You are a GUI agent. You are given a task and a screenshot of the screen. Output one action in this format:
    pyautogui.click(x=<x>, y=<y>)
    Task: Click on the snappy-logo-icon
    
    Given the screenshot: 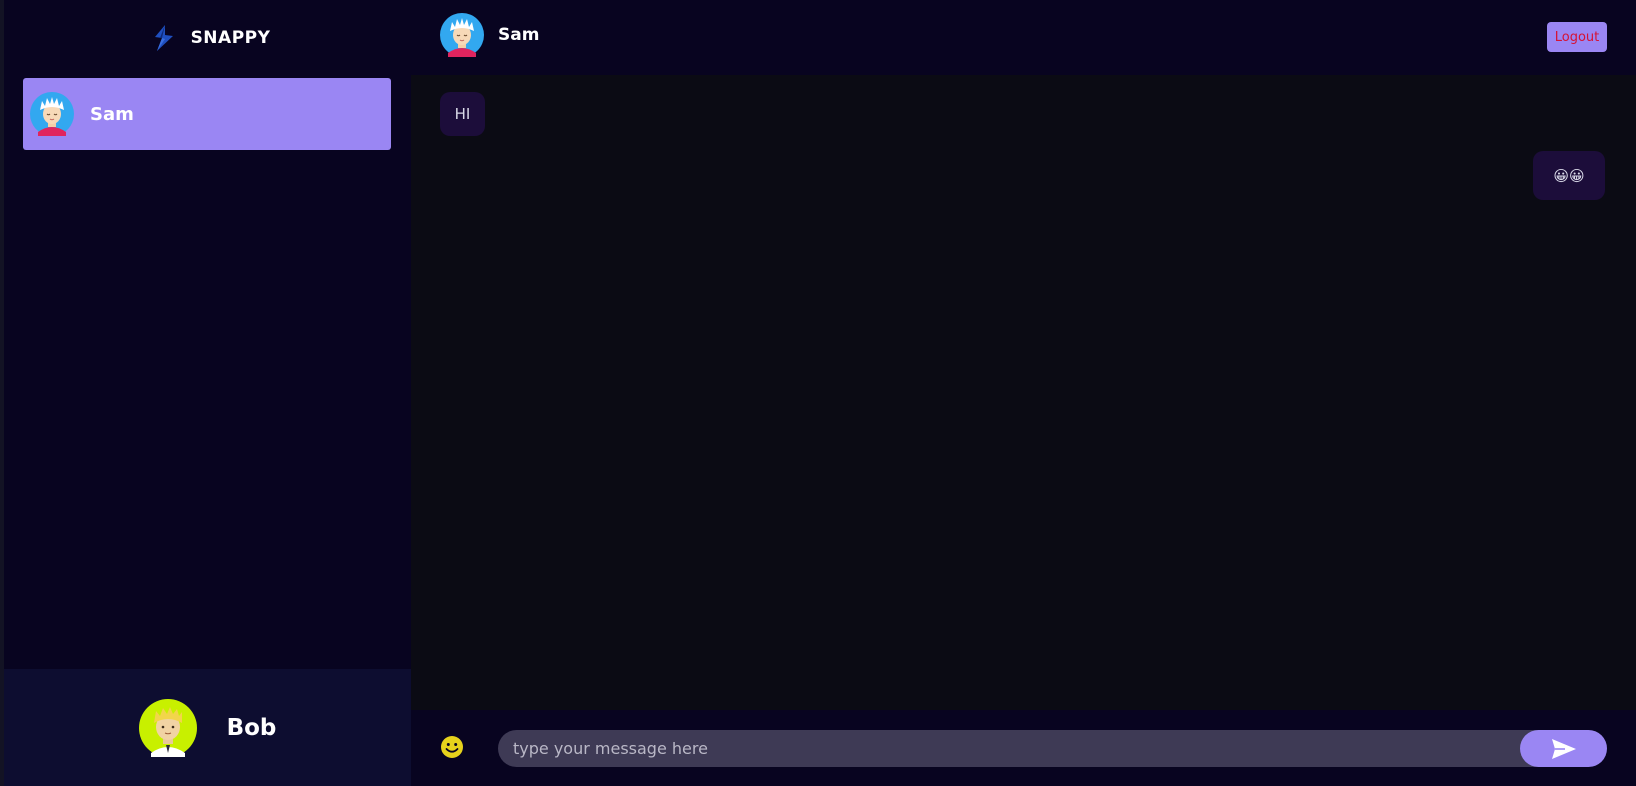 What is the action you would take?
    pyautogui.click(x=163, y=37)
    